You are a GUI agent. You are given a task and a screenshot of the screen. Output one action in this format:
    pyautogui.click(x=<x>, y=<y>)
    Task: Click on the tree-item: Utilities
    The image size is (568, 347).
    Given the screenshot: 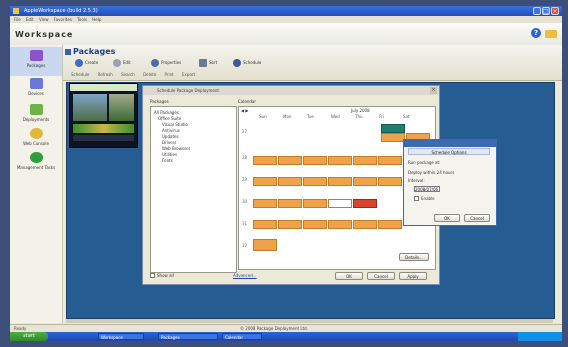 What is the action you would take?
    pyautogui.click(x=169, y=154)
    